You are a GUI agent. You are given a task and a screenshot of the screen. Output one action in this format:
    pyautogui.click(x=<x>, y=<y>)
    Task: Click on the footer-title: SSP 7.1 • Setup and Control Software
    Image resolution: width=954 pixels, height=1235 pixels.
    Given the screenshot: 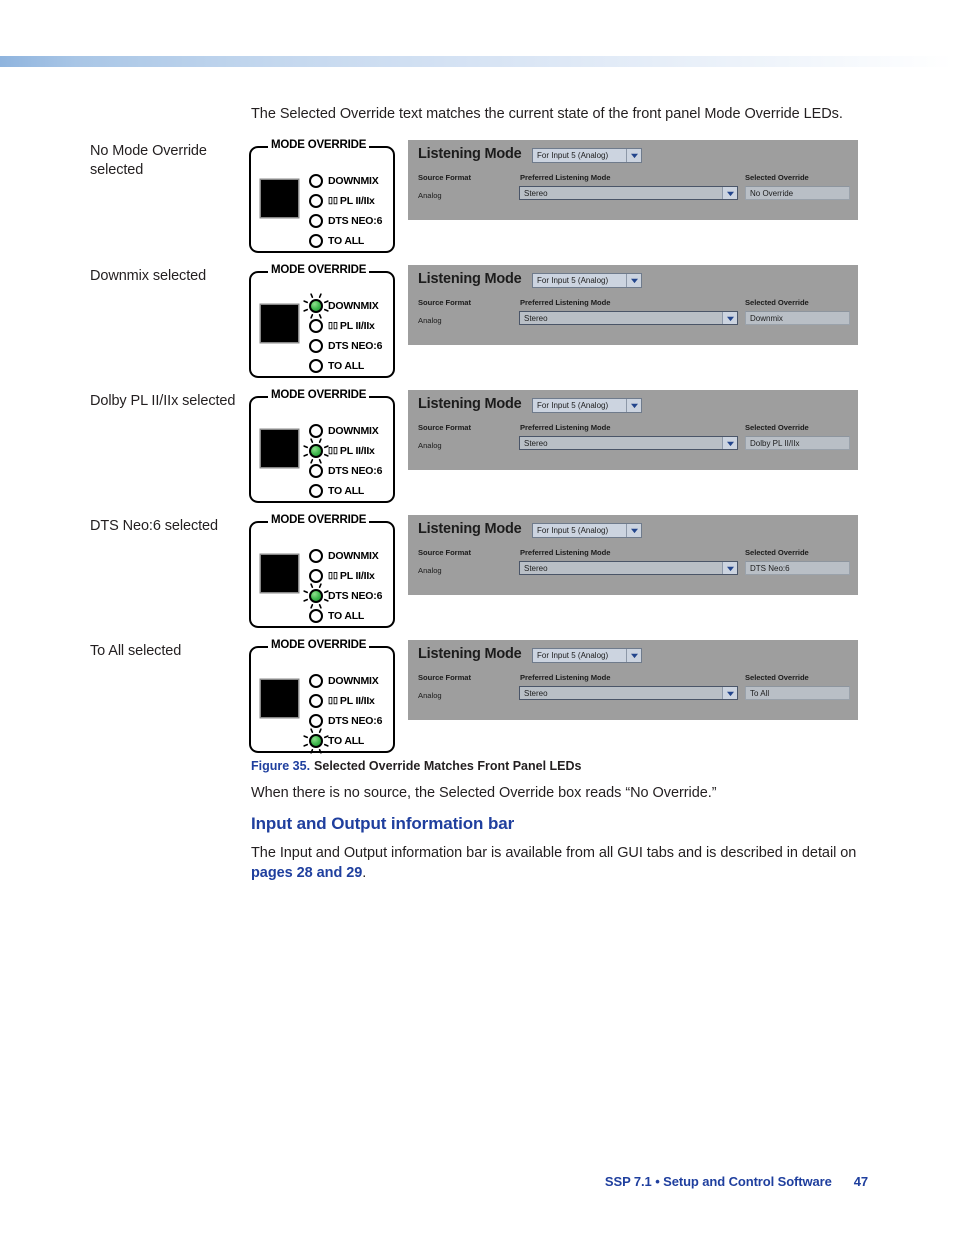 What is the action you would take?
    pyautogui.click(x=718, y=1181)
    